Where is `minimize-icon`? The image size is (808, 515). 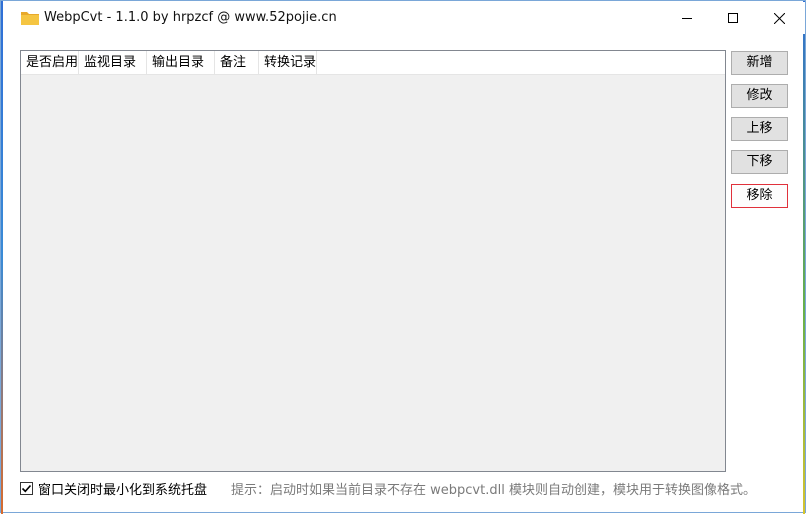
minimize-icon is located at coordinates (687, 18).